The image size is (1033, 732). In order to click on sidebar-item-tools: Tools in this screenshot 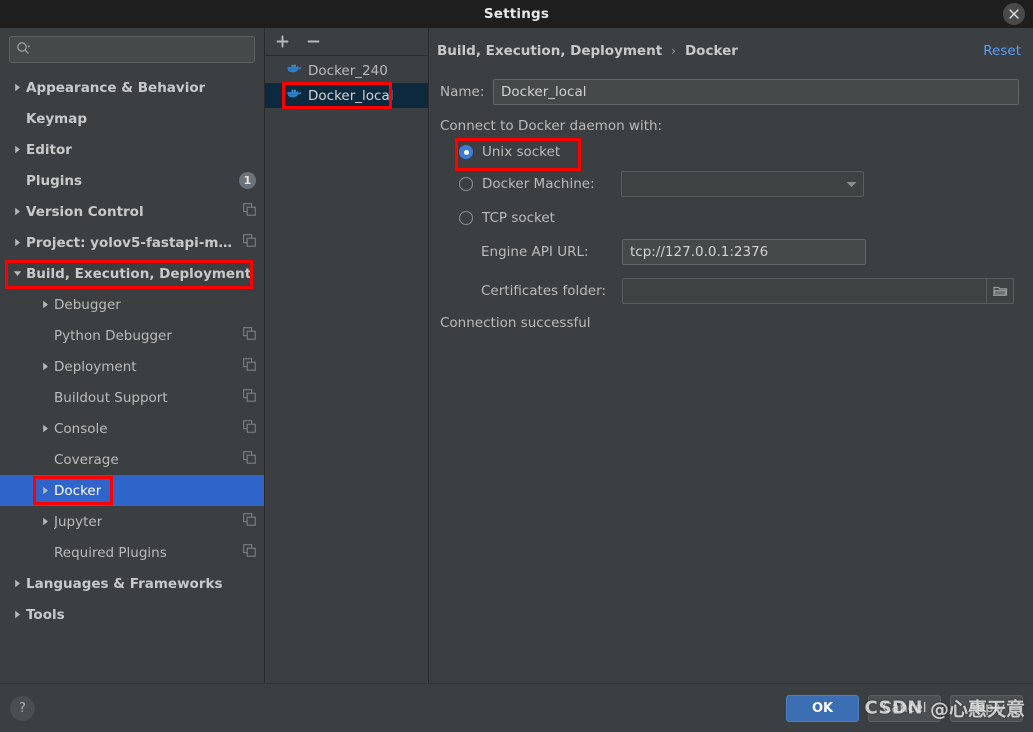, I will do `click(132, 614)`.